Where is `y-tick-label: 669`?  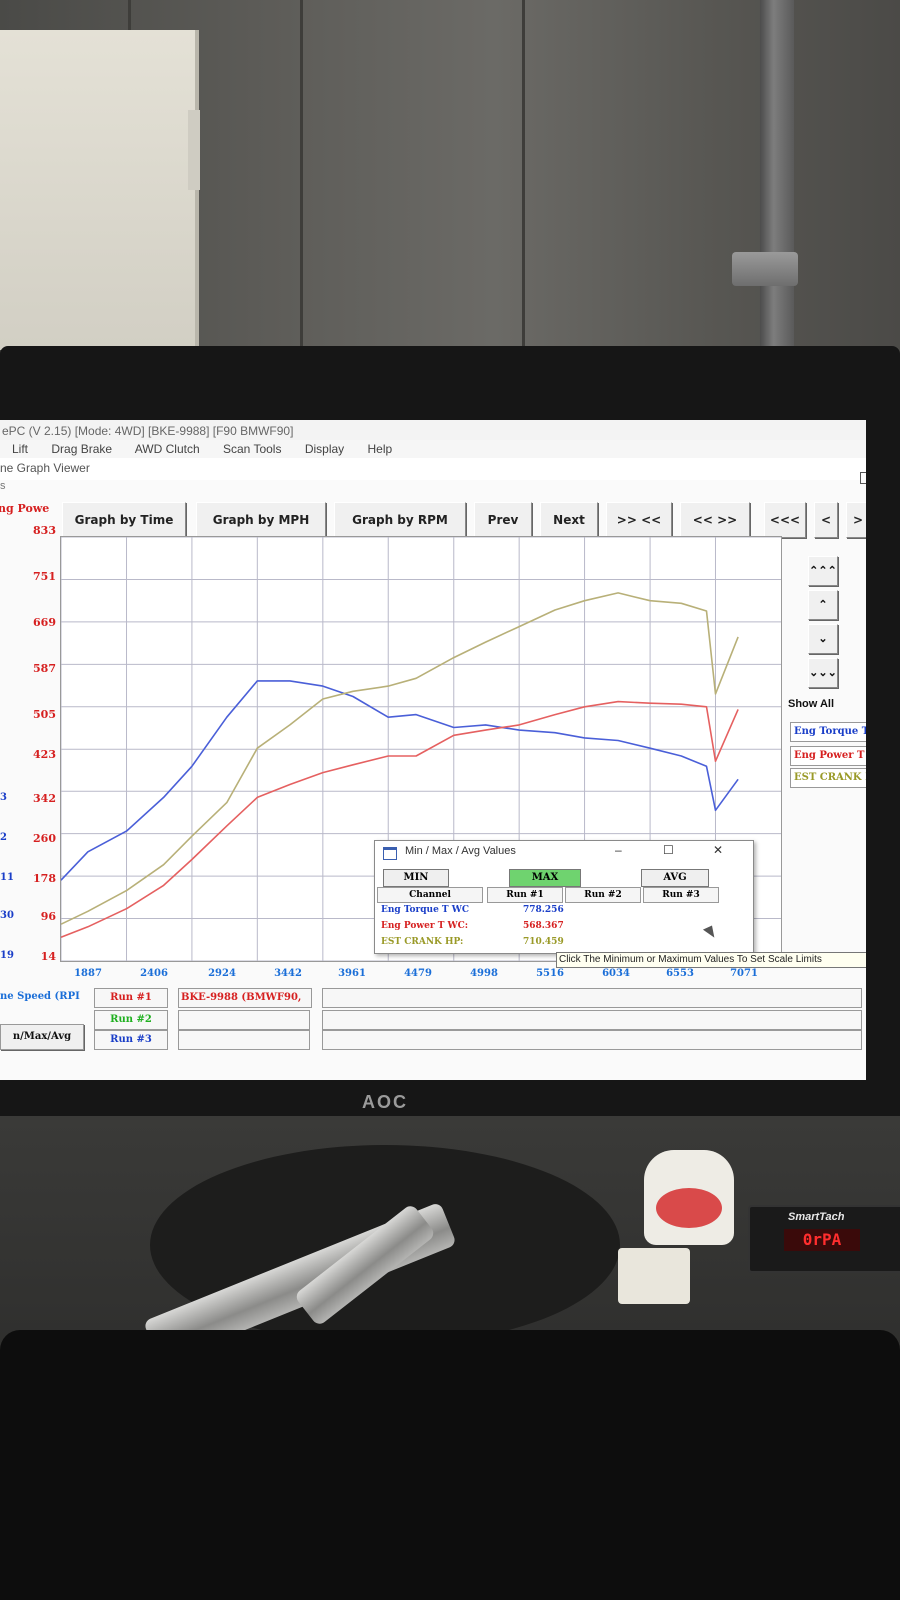 y-tick-label: 669 is located at coordinates (44, 622).